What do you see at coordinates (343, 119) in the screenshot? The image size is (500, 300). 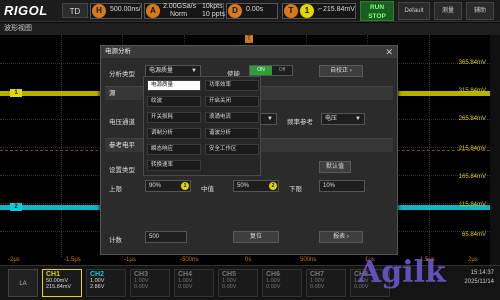 I see `freq-ref-select: 电压 ▼` at bounding box center [343, 119].